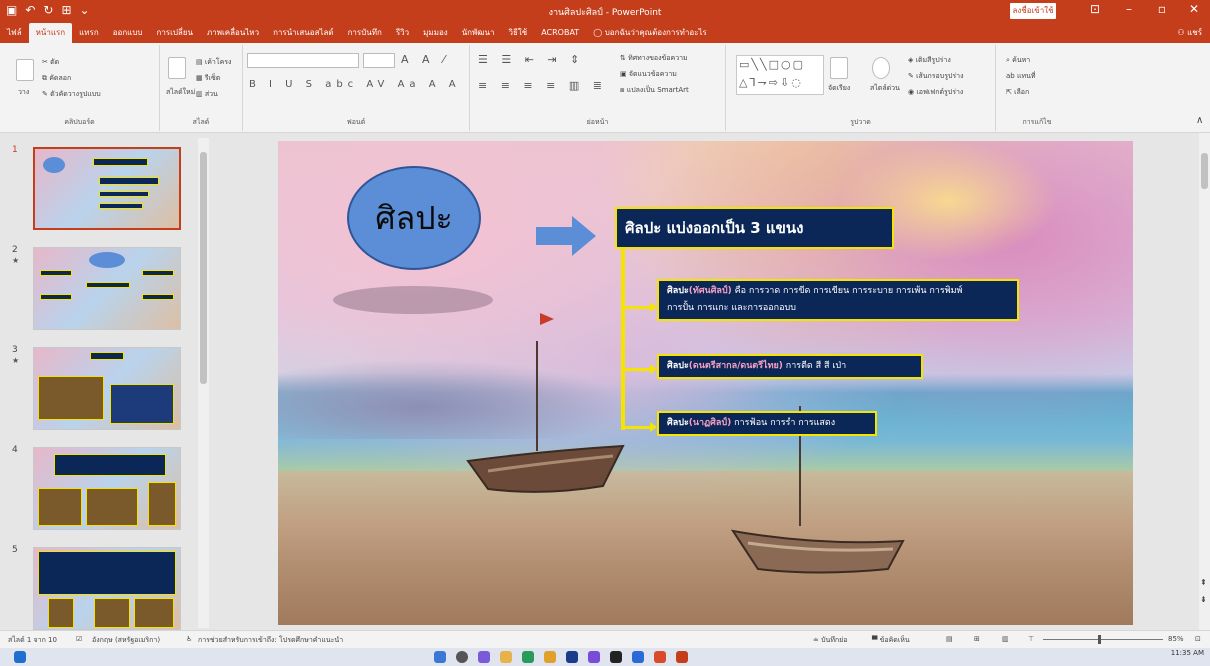 The width and height of the screenshot is (1210, 666). Describe the element at coordinates (1021, 76) in the screenshot. I see `replace-button: ab แทนที่` at that location.